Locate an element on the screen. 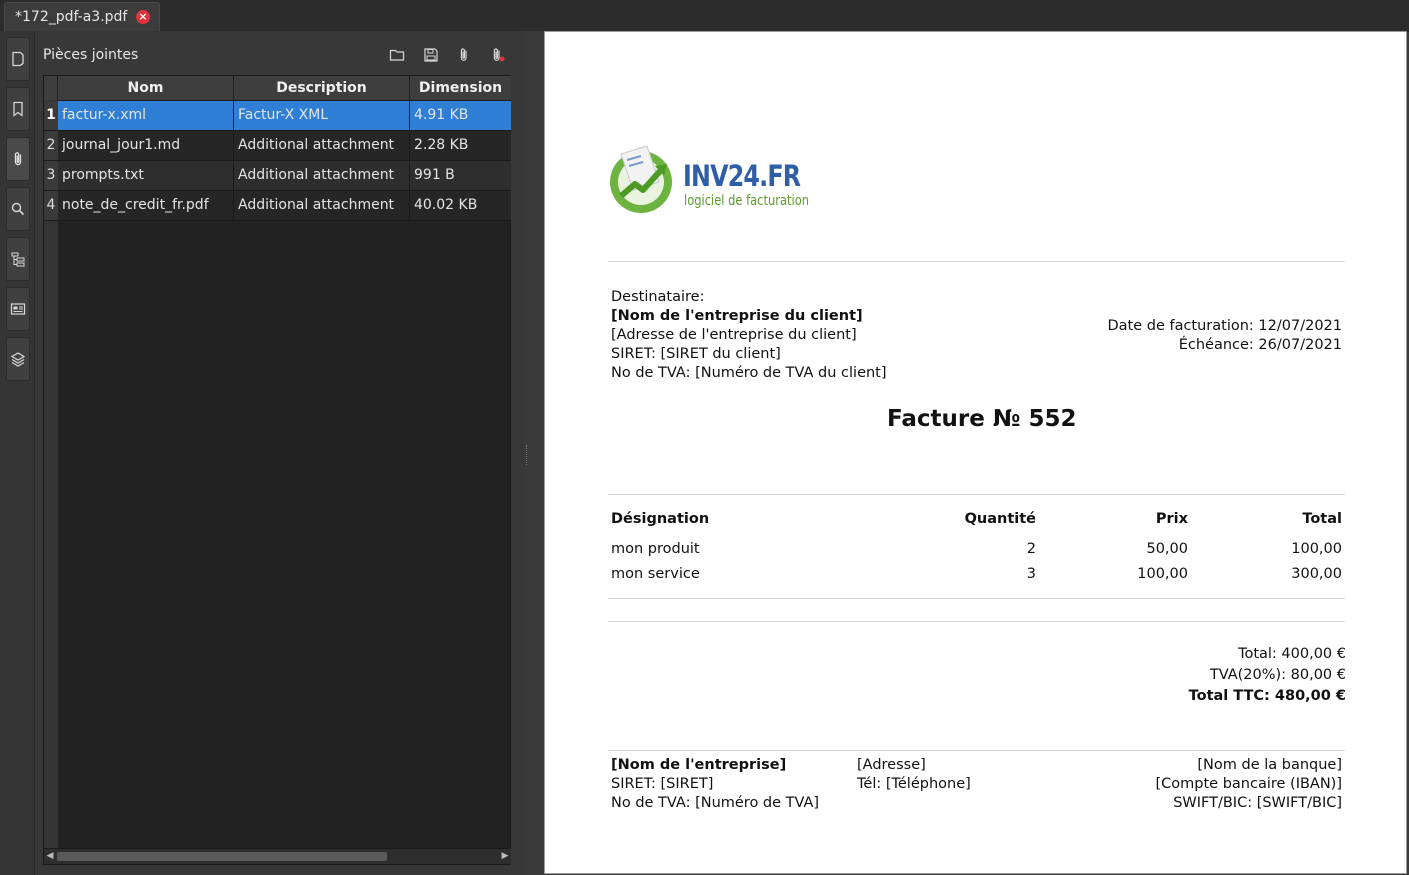 The image size is (1409, 875). row-number: 1 is located at coordinates (51, 115).